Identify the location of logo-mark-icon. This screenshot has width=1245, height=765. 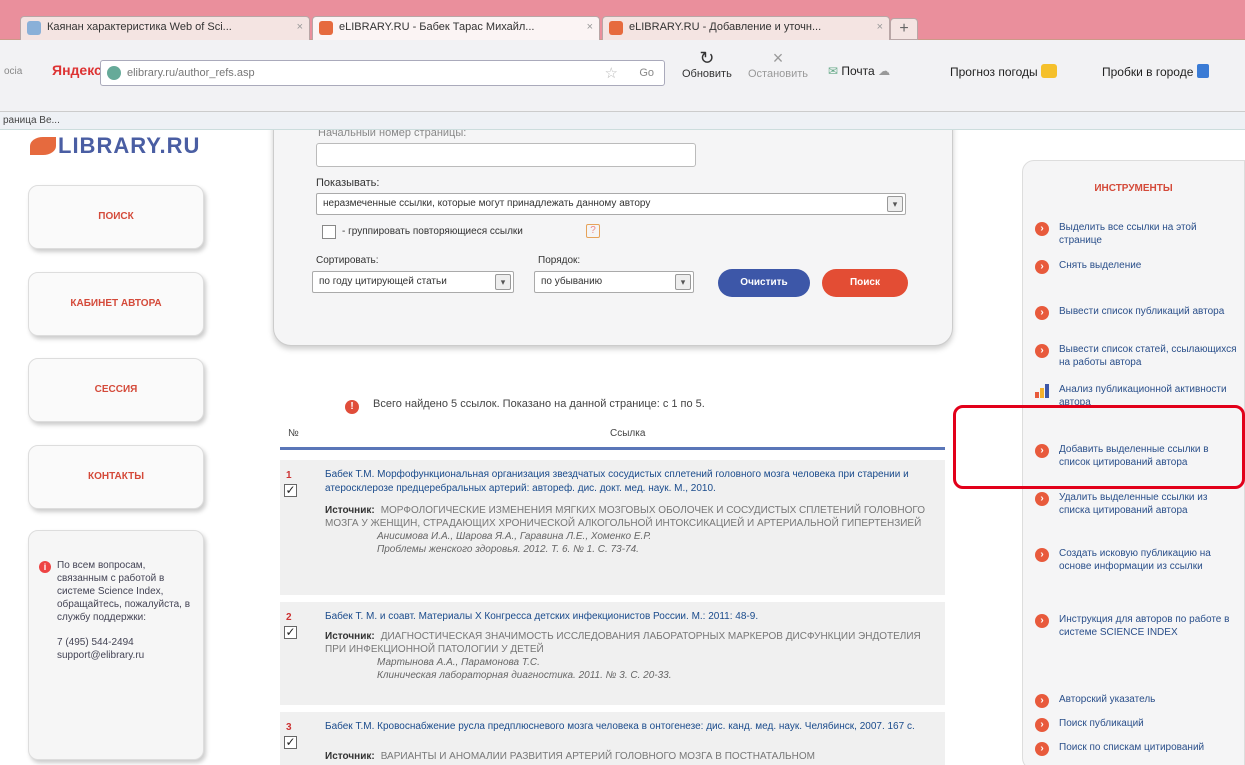
(43, 146).